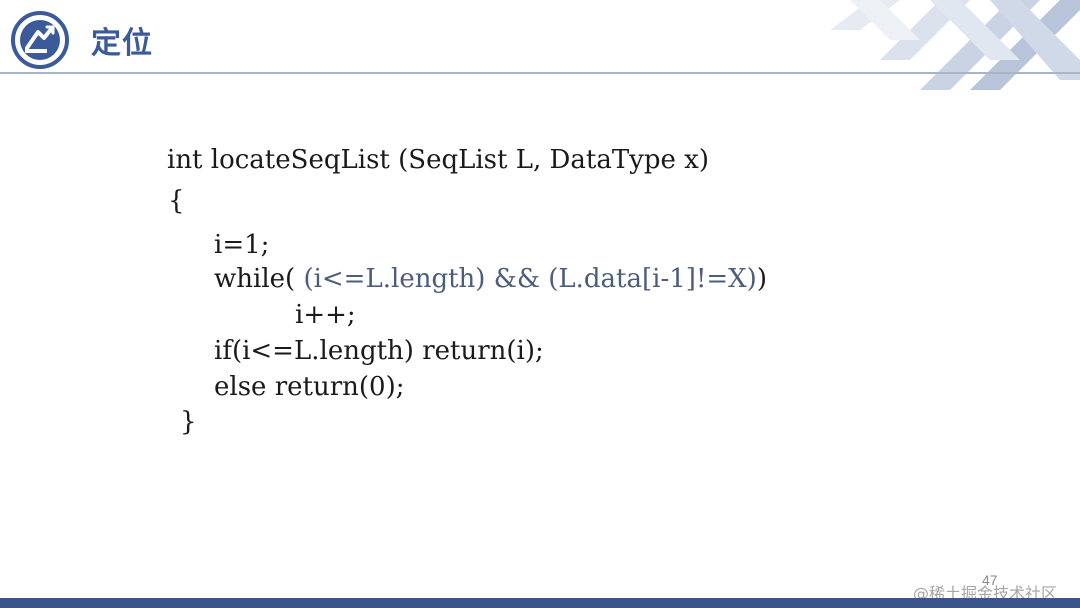  I want to click on code-open-brace: {, so click(176, 201).